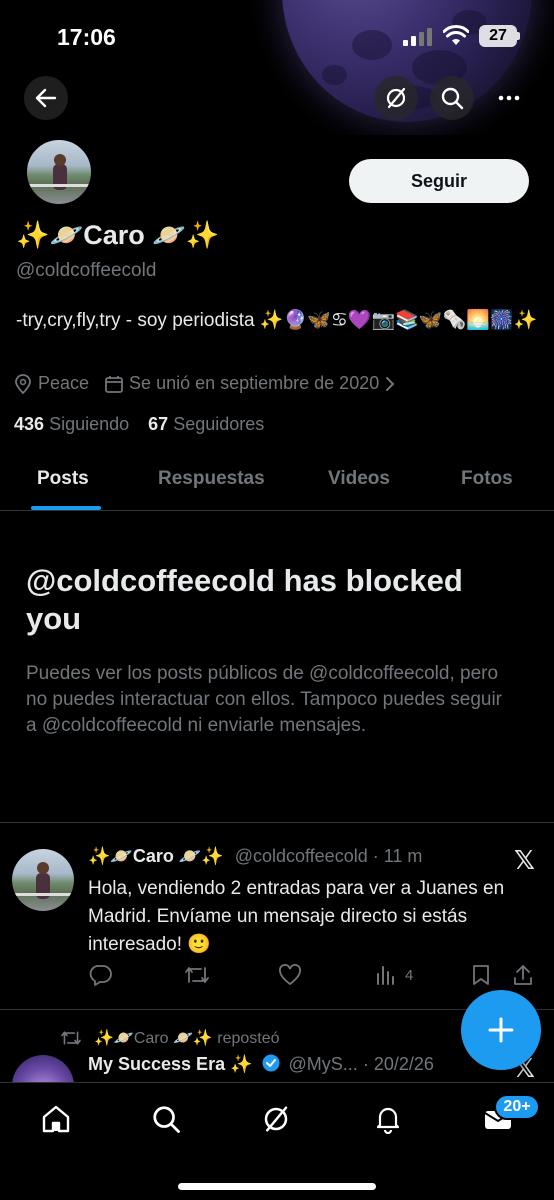 The image size is (554, 1200). I want to click on more-button, so click(509, 98).